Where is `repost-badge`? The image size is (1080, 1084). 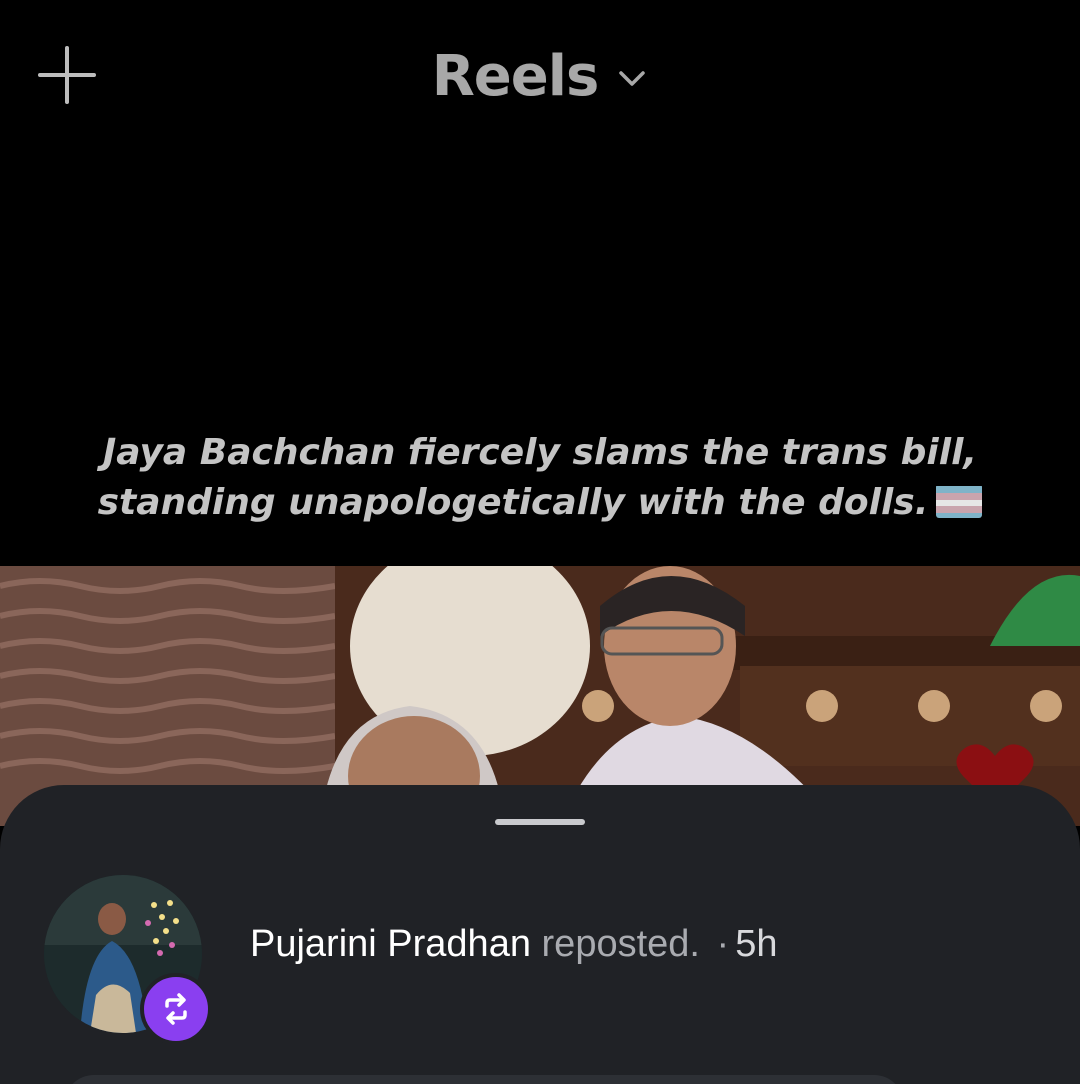 repost-badge is located at coordinates (176, 1009).